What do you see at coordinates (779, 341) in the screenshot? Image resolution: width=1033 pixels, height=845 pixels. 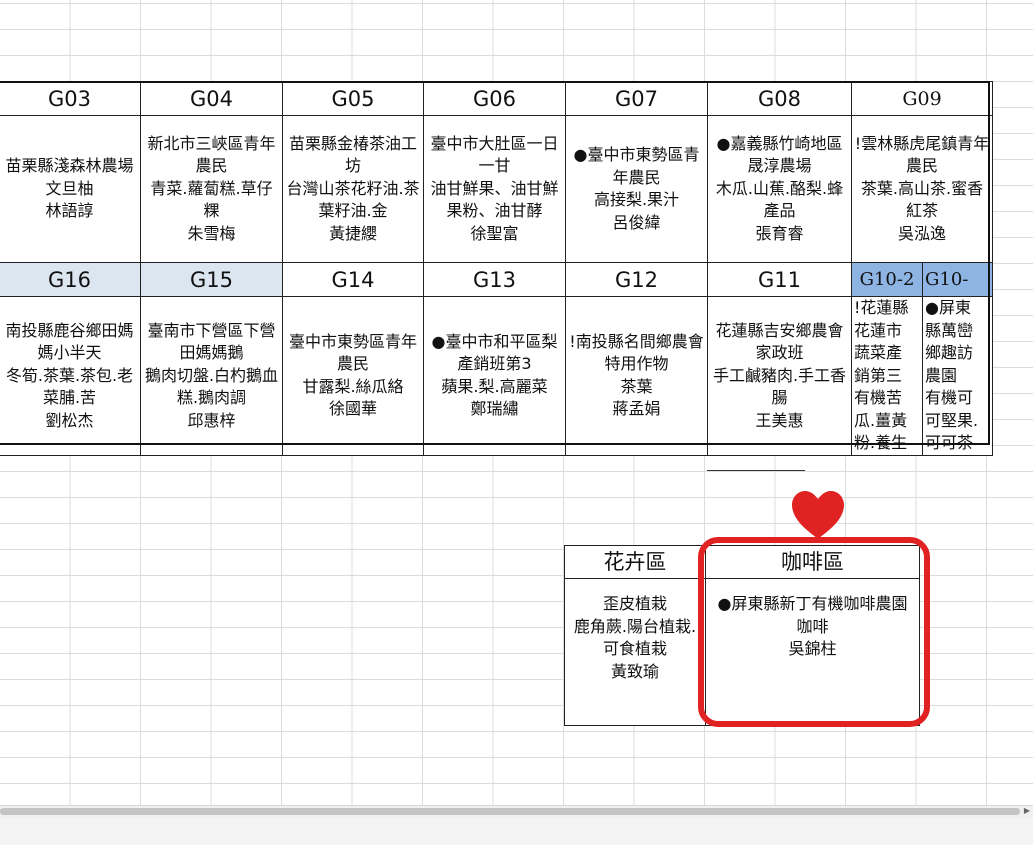 I see `booth-vendor: 花蓮縣吉安鄉農會家政班` at bounding box center [779, 341].